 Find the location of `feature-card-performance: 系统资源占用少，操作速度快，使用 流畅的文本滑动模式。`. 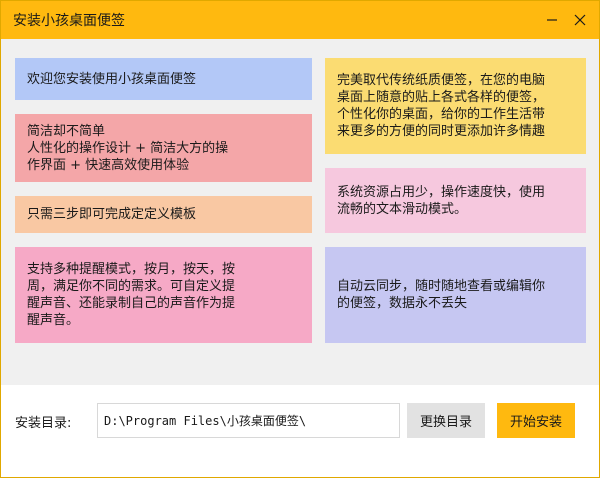

feature-card-performance: 系统资源占用少，操作速度快，使用 流畅的文本滑动模式。 is located at coordinates (455, 200).